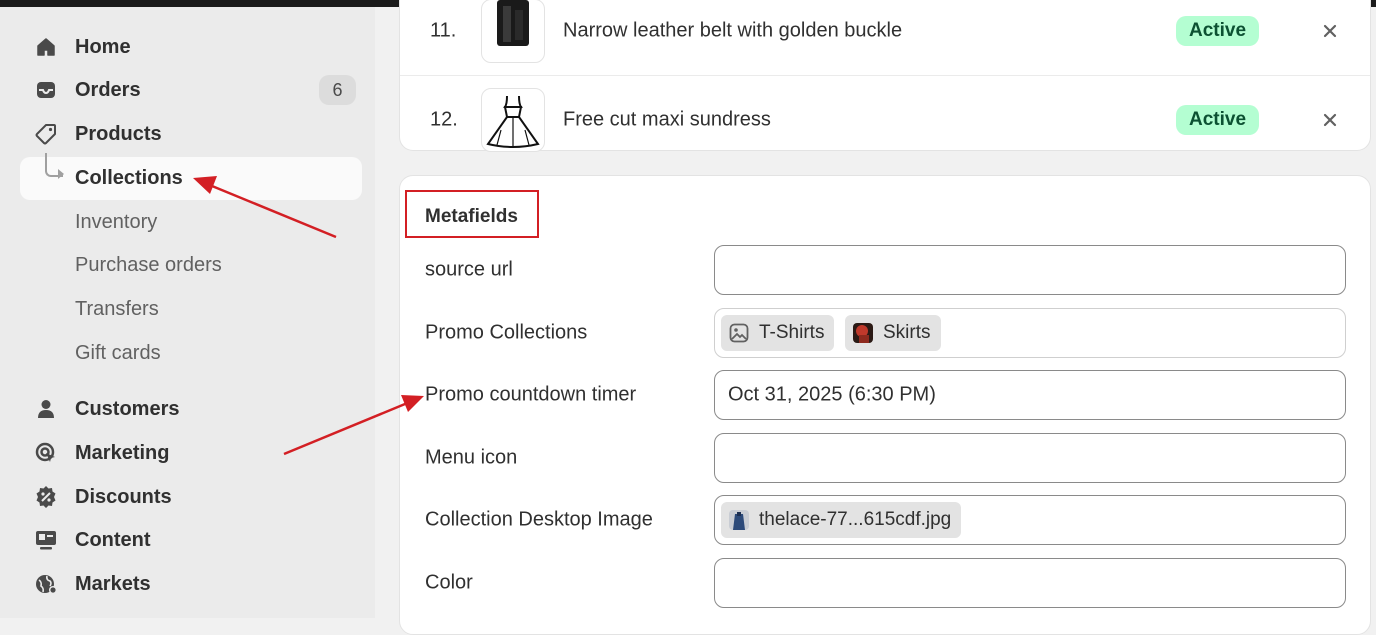  What do you see at coordinates (469, 269) in the screenshot?
I see `metafield-label: source url` at bounding box center [469, 269].